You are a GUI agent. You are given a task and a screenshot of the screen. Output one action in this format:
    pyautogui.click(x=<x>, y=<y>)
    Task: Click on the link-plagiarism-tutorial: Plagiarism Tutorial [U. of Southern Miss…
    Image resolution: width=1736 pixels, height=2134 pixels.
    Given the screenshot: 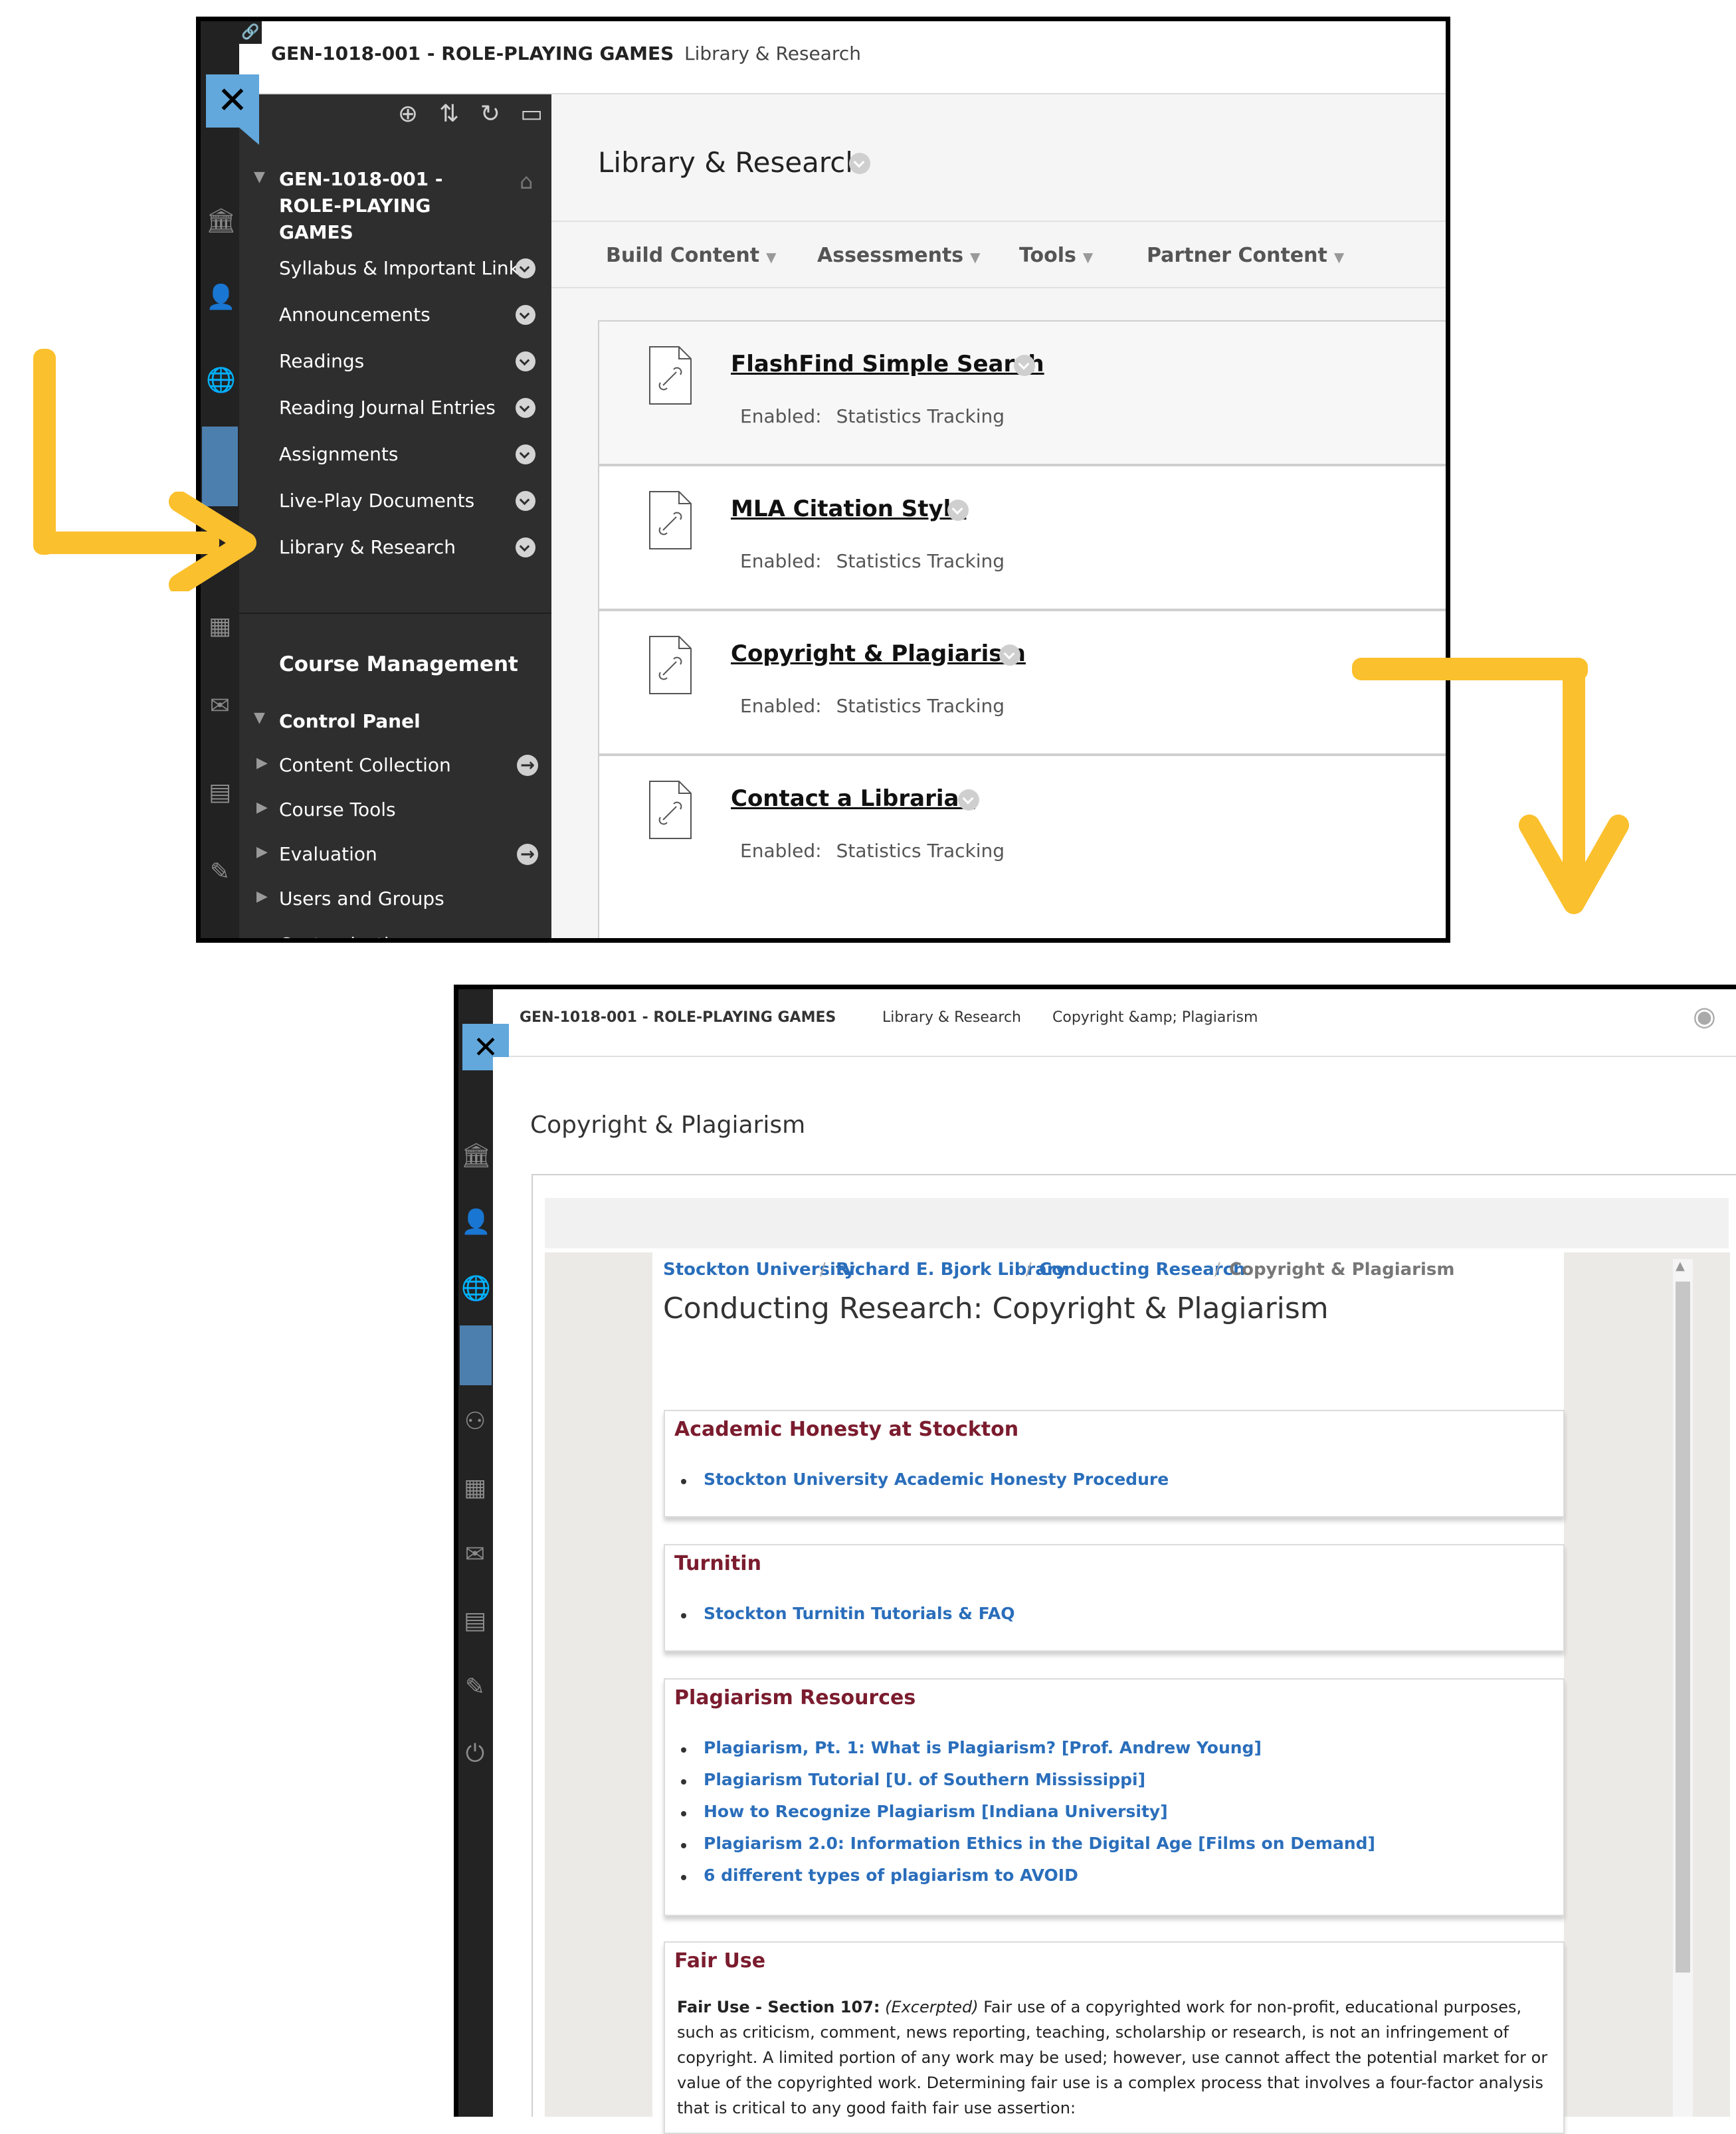 What is the action you would take?
    pyautogui.click(x=924, y=1779)
    